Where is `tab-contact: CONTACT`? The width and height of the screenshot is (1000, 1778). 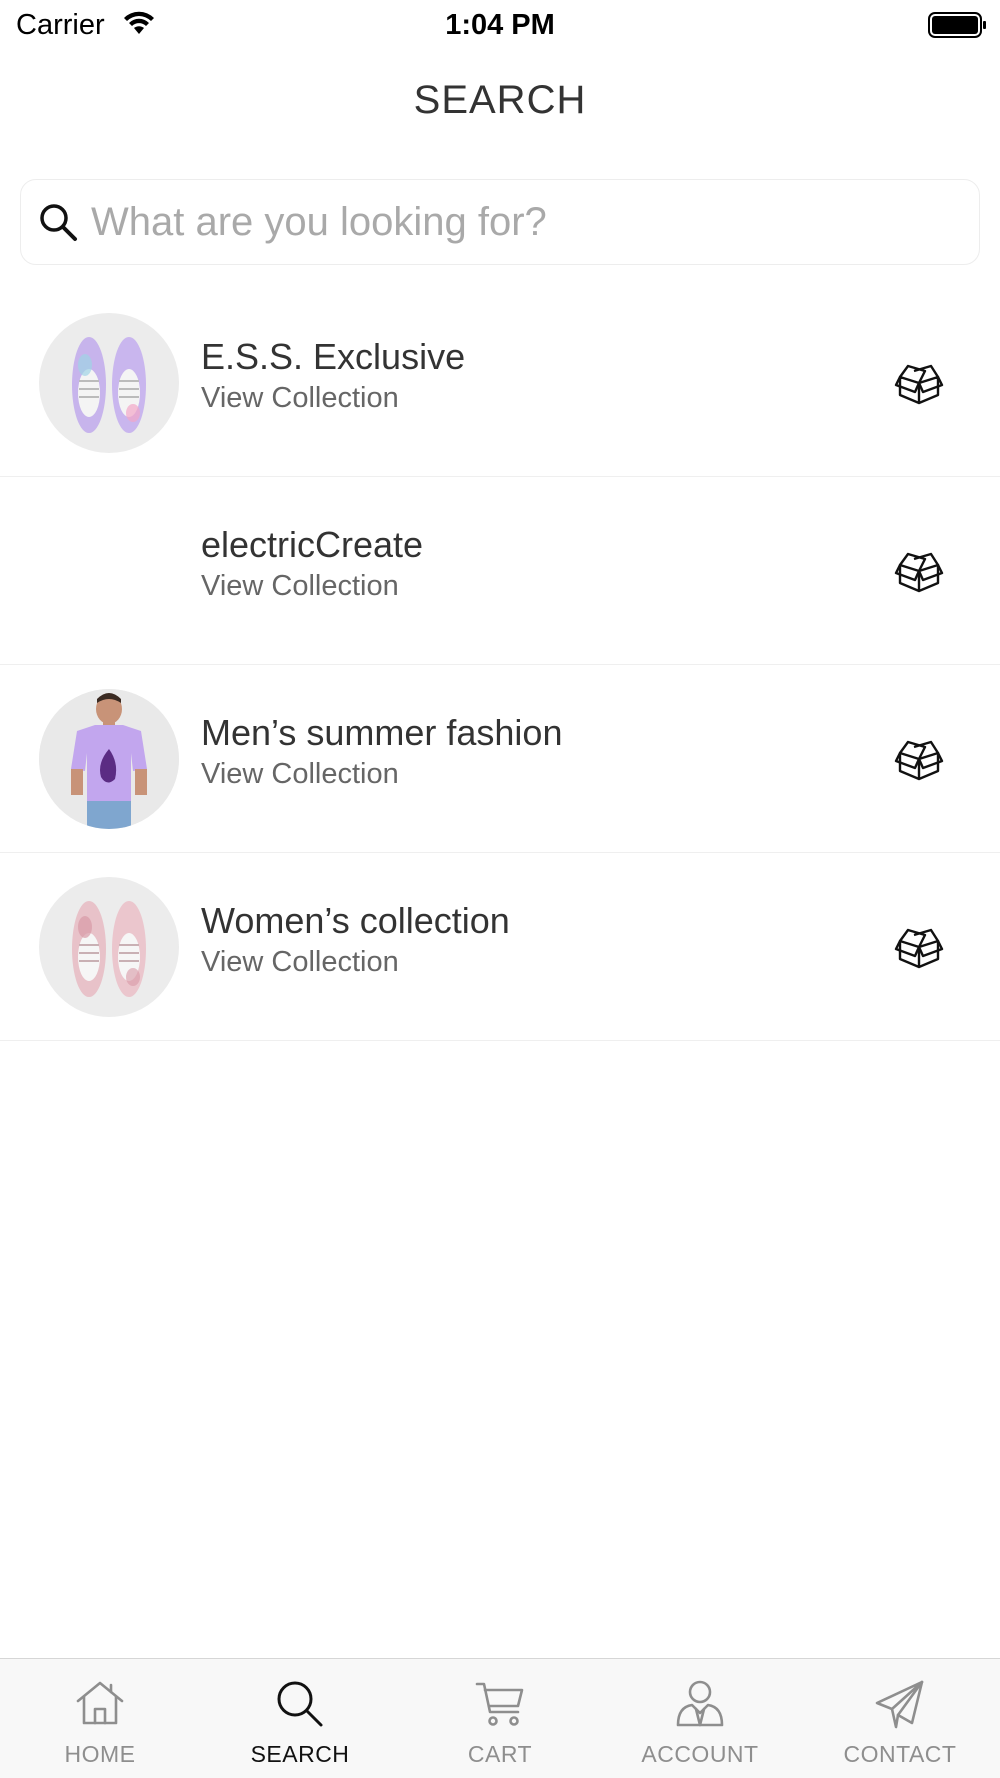 tab-contact: CONTACT is located at coordinates (900, 1718).